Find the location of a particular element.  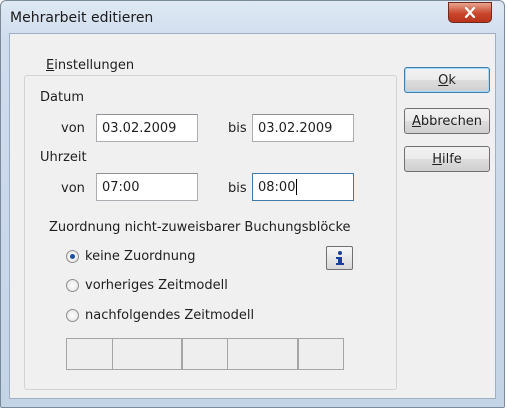

radio-vorheriges-zeitmodell: vorheriges Zeitmodell is located at coordinates (147, 285).